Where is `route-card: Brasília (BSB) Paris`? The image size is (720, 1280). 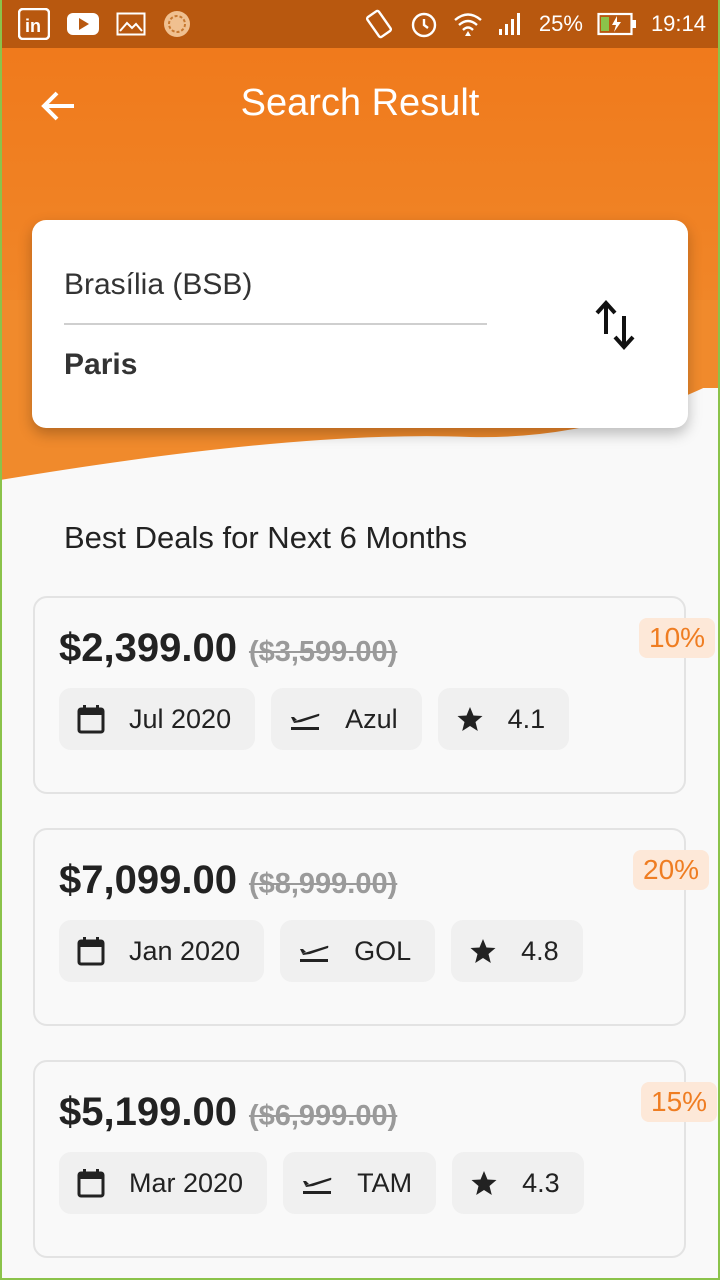
route-card: Brasília (BSB) Paris is located at coordinates (360, 324).